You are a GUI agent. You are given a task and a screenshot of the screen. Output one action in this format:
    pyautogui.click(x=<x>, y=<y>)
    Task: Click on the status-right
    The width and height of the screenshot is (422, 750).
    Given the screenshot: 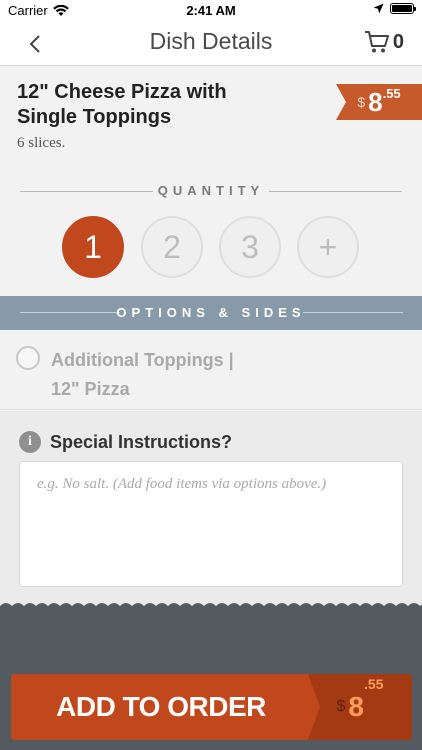 What is the action you would take?
    pyautogui.click(x=394, y=8)
    